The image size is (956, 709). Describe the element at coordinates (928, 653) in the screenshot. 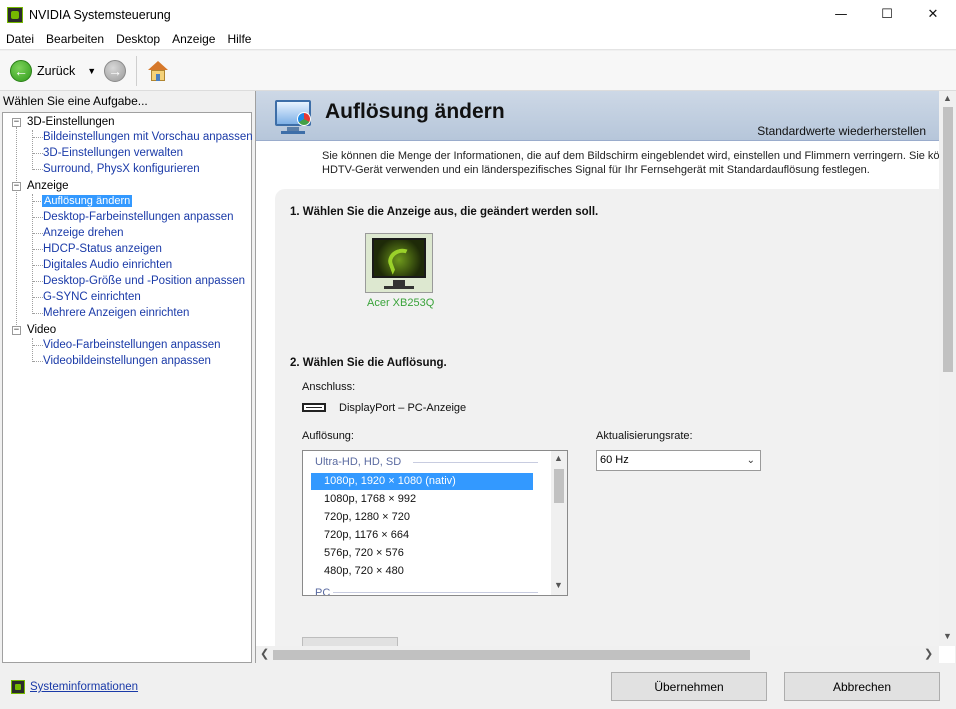

I see `scroll-right-icon: ❯` at that location.